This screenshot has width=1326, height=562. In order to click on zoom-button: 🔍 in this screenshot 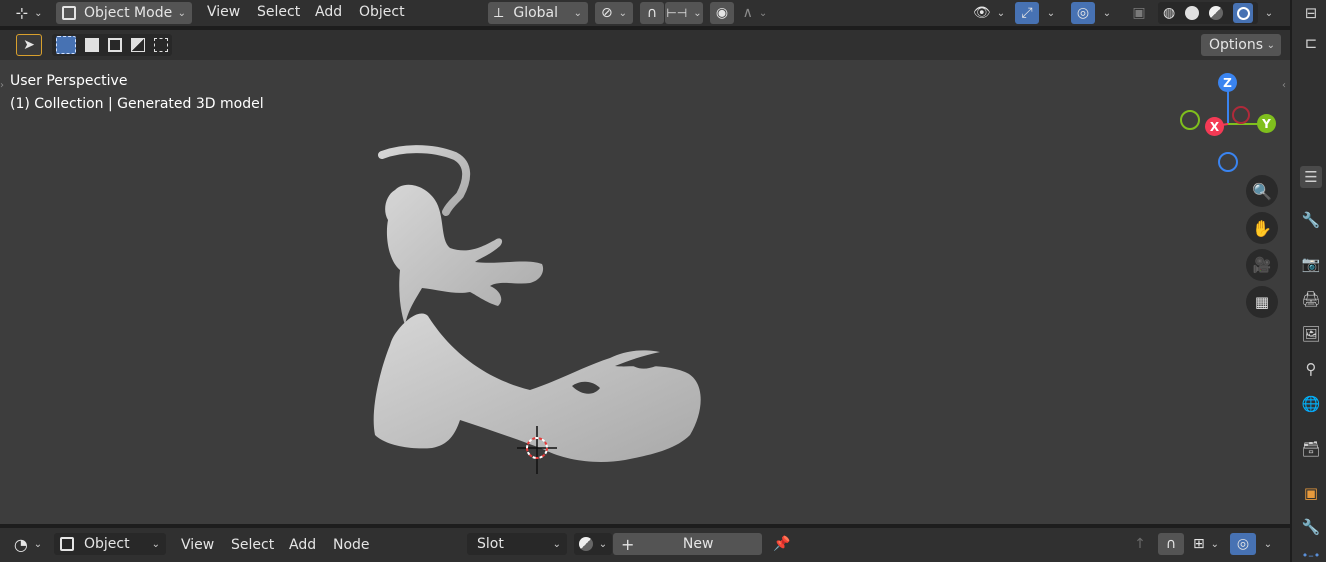, I will do `click(1262, 191)`.